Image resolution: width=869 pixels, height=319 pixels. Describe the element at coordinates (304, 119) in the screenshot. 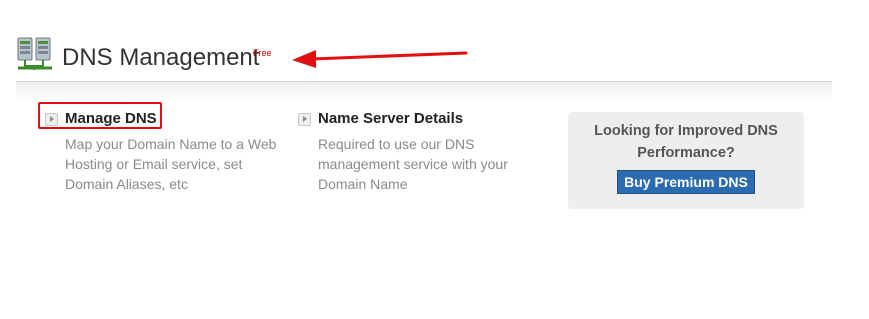

I see `play-arrow-icon` at that location.